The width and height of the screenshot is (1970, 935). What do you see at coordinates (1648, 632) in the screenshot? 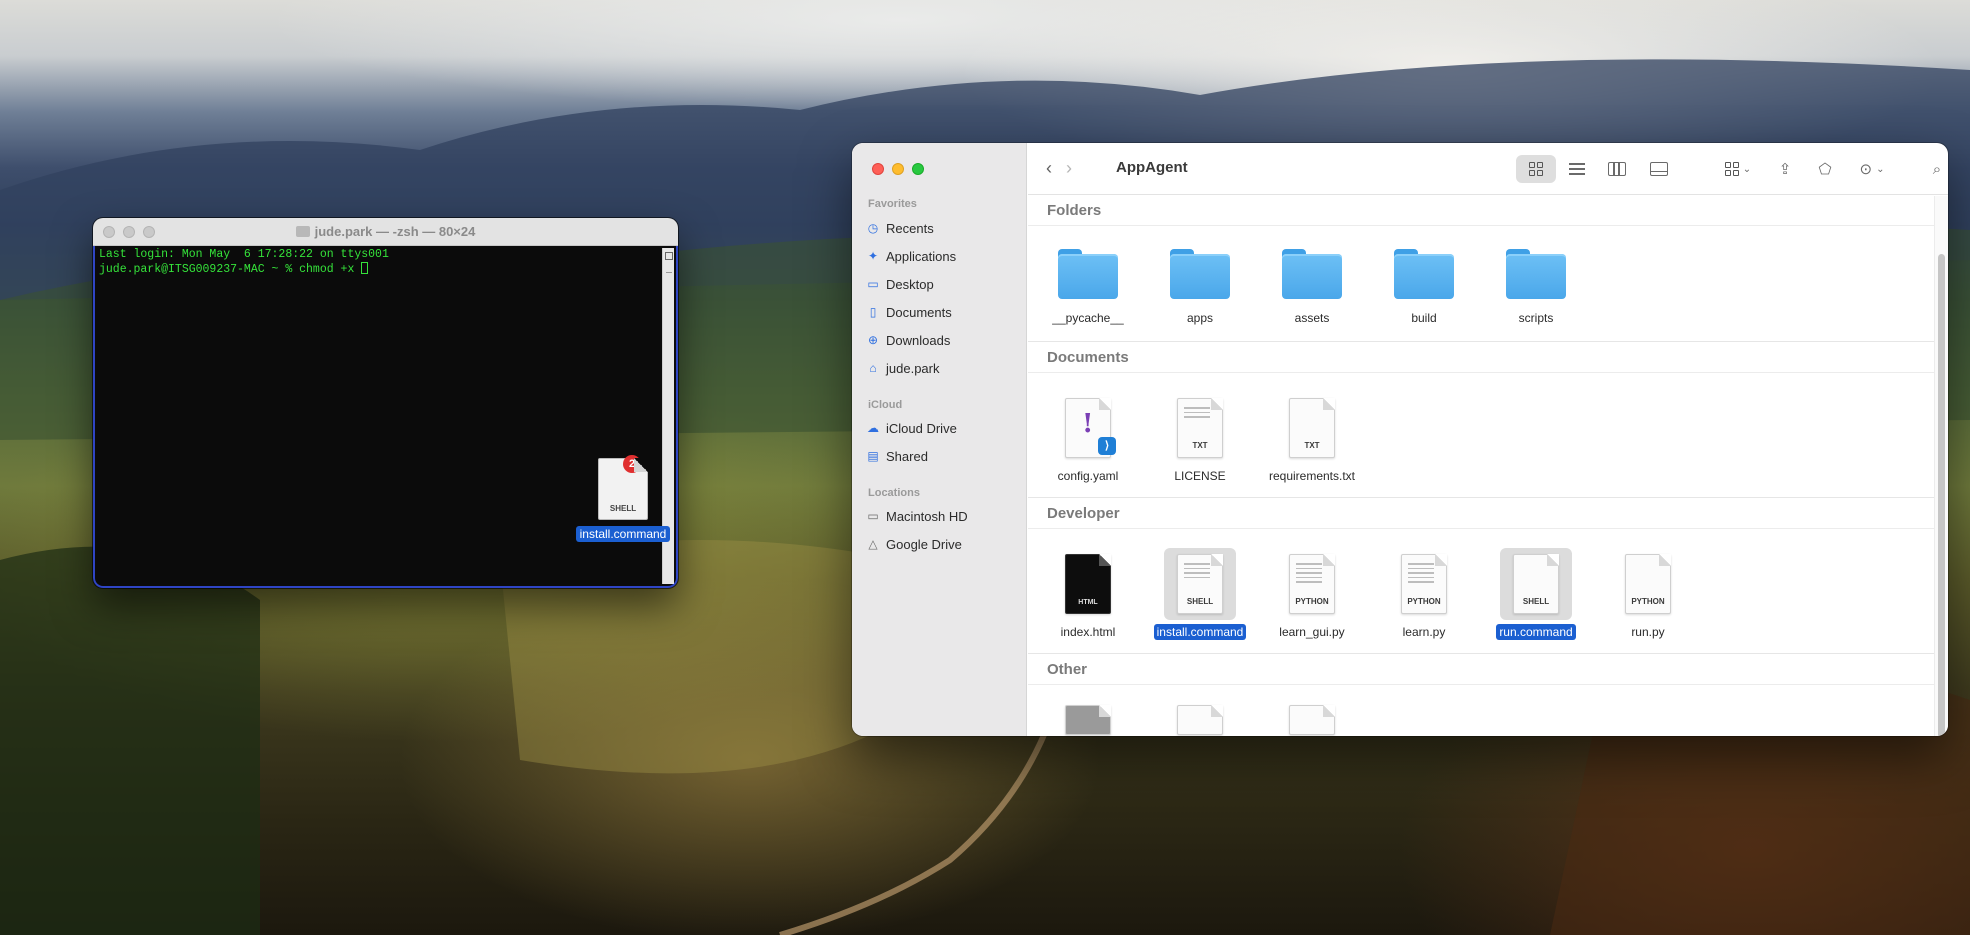
I see `item-label: run.py` at bounding box center [1648, 632].